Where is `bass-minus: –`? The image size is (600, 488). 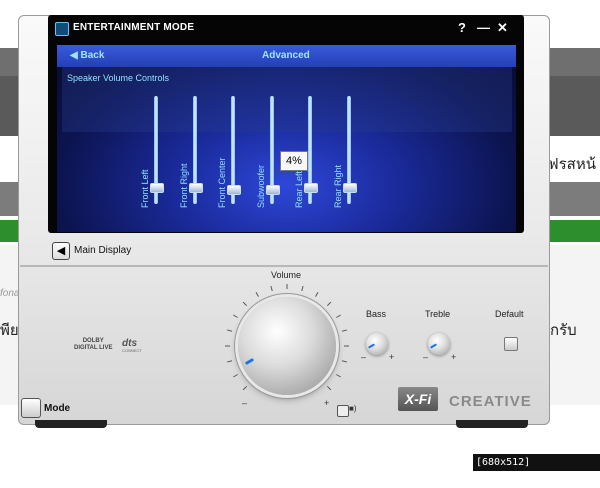 bass-minus: – is located at coordinates (364, 357).